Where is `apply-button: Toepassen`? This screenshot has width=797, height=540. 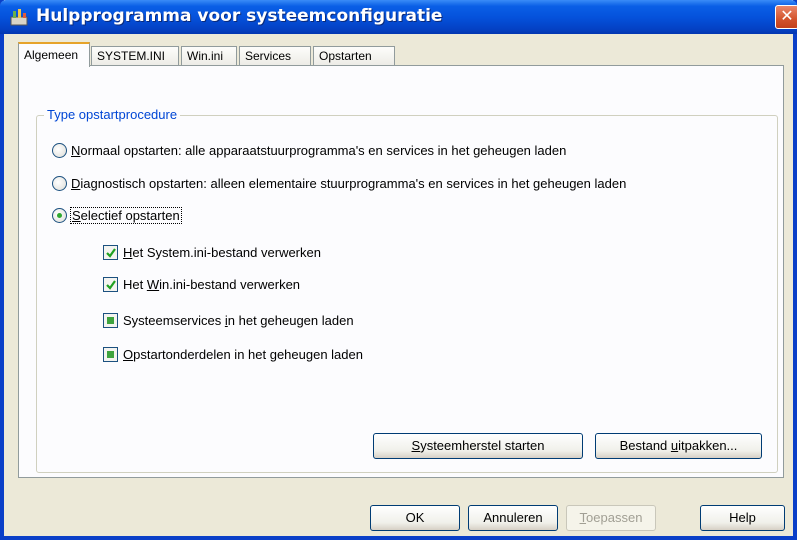
apply-button: Toepassen is located at coordinates (611, 518).